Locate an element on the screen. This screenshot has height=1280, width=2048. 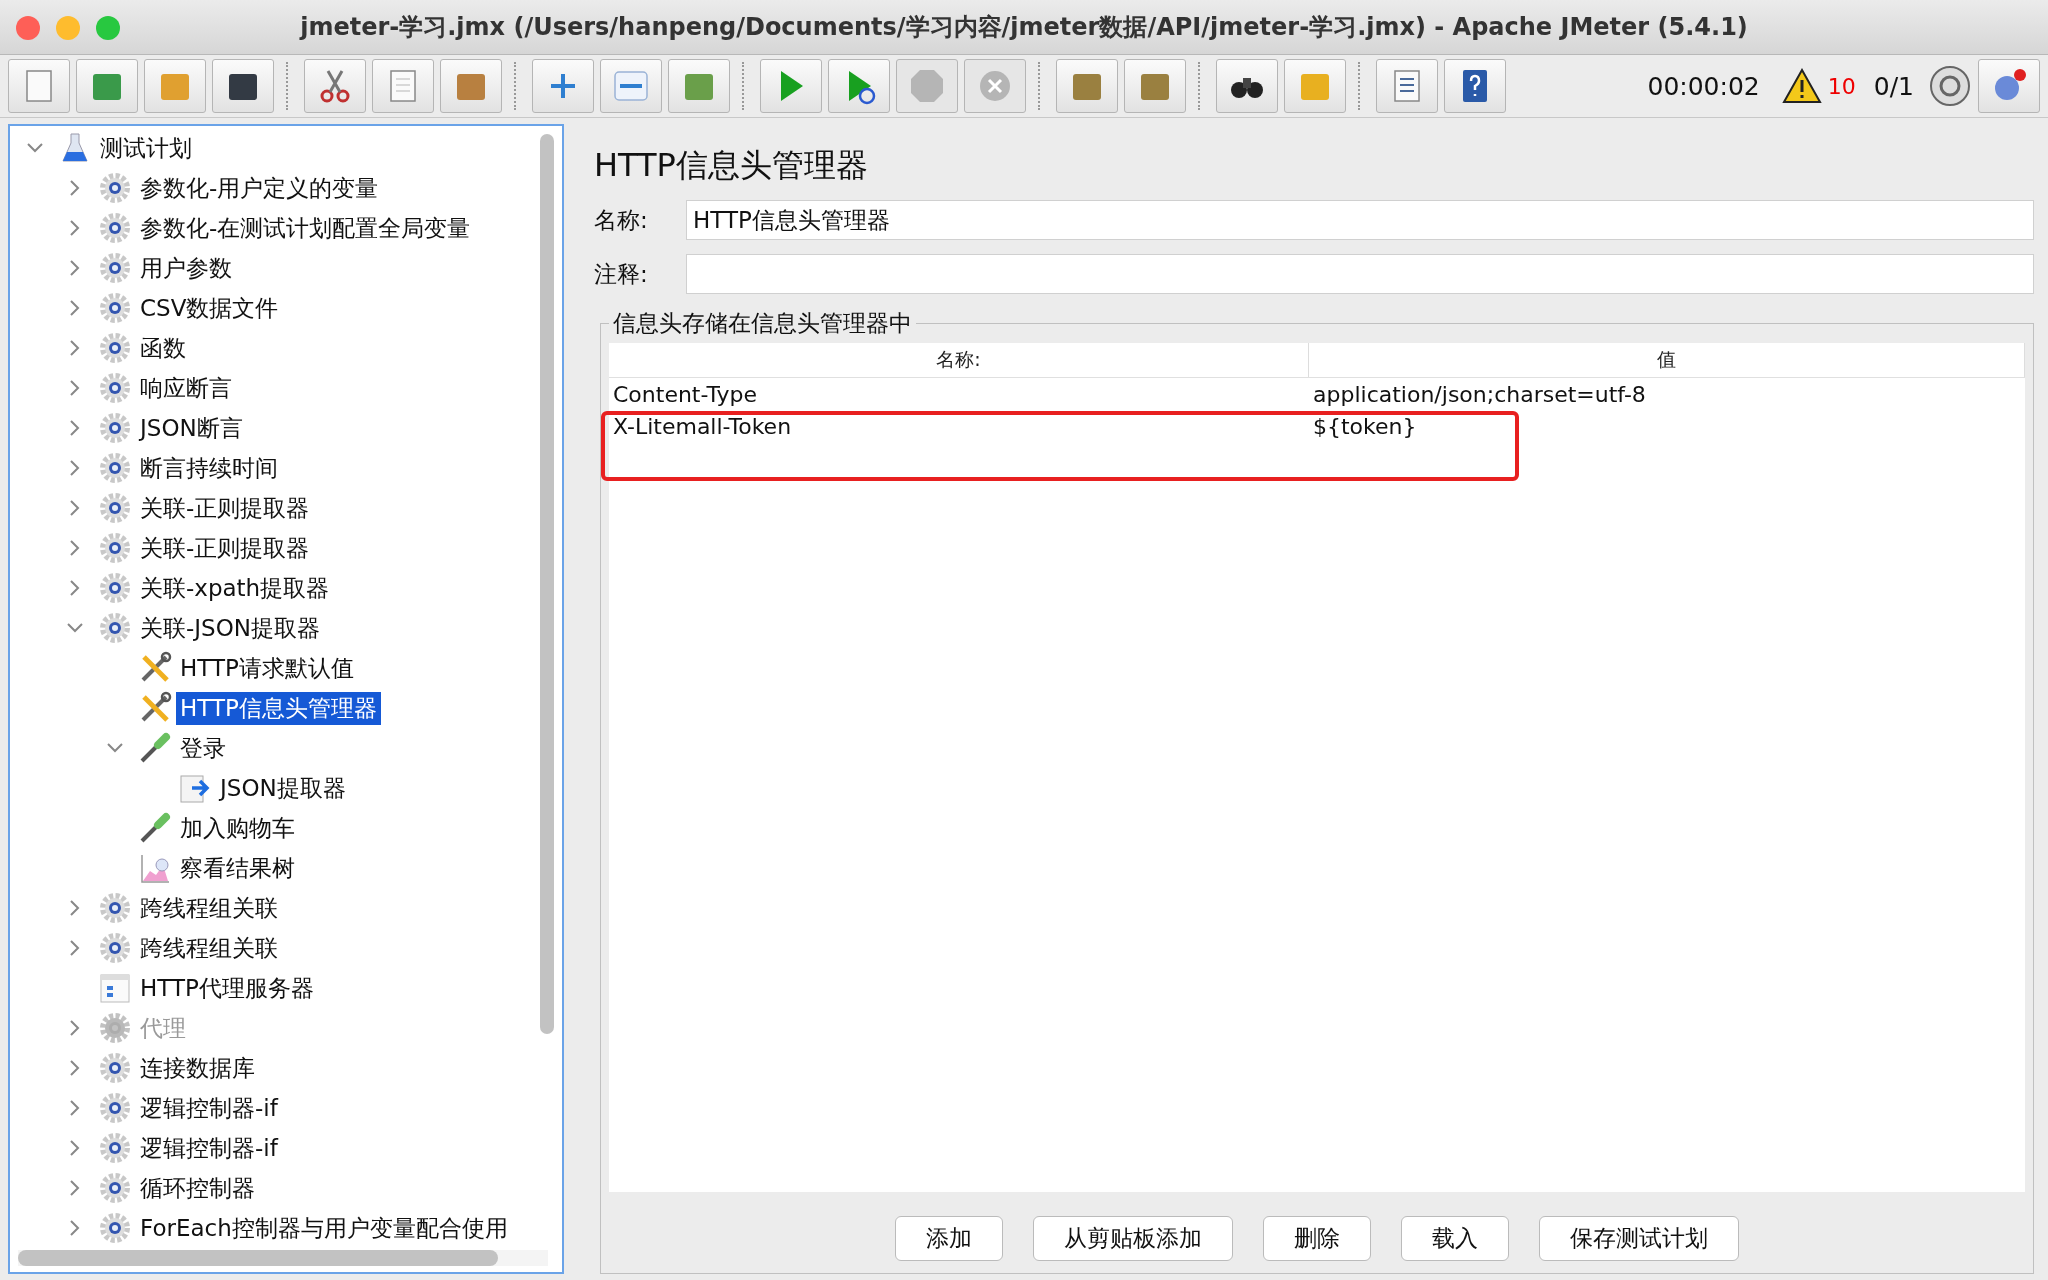
action-button: 删除 is located at coordinates (1317, 1238).